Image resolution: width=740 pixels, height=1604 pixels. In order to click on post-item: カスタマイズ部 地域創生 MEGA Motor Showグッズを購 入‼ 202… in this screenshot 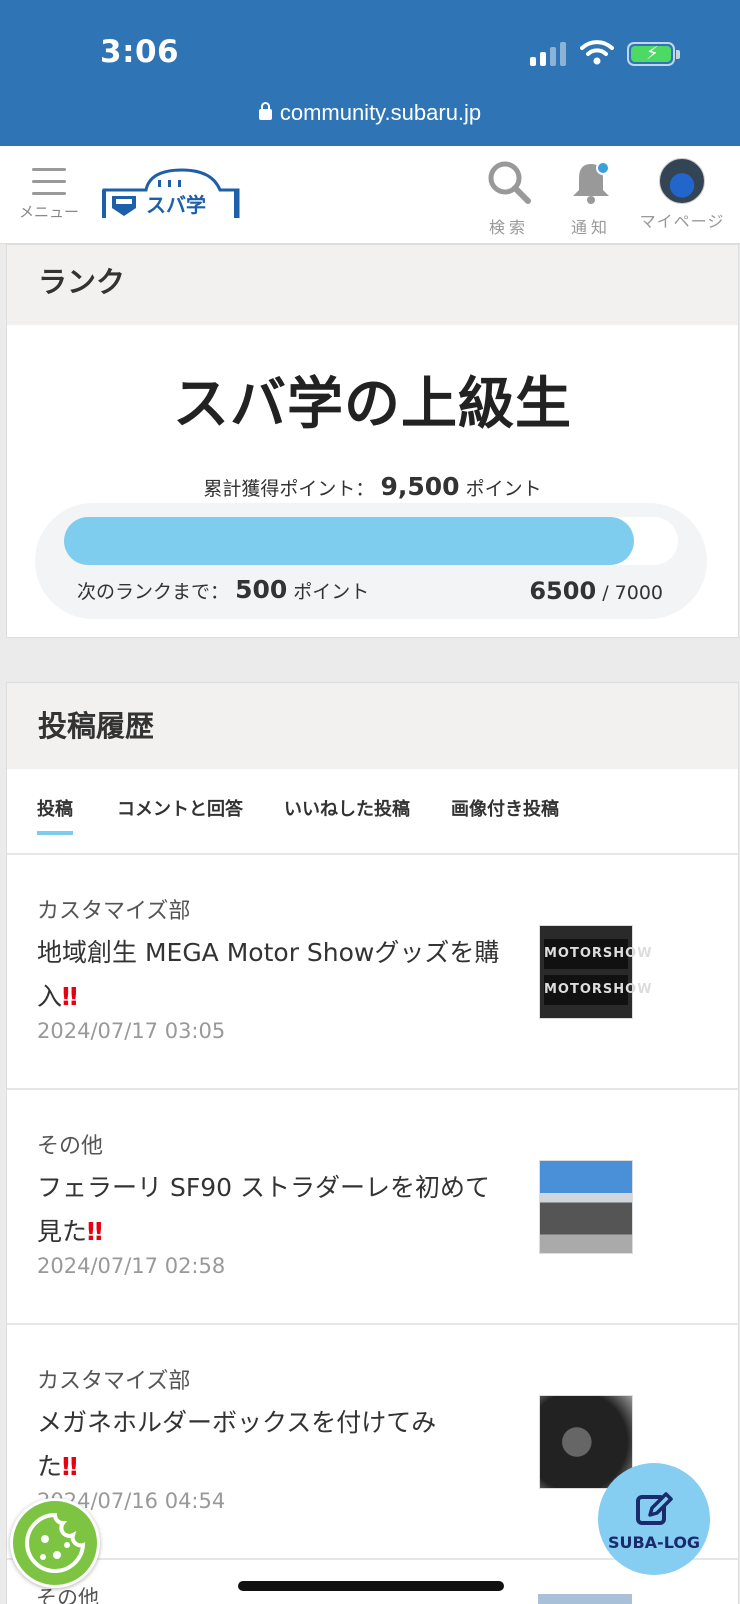, I will do `click(372, 972)`.